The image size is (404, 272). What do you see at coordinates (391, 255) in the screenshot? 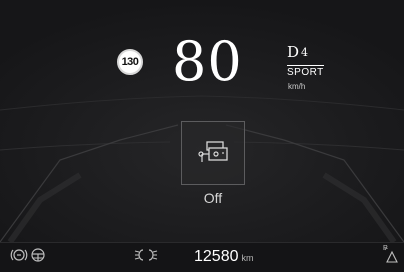
I see `parking-assist-icon` at bounding box center [391, 255].